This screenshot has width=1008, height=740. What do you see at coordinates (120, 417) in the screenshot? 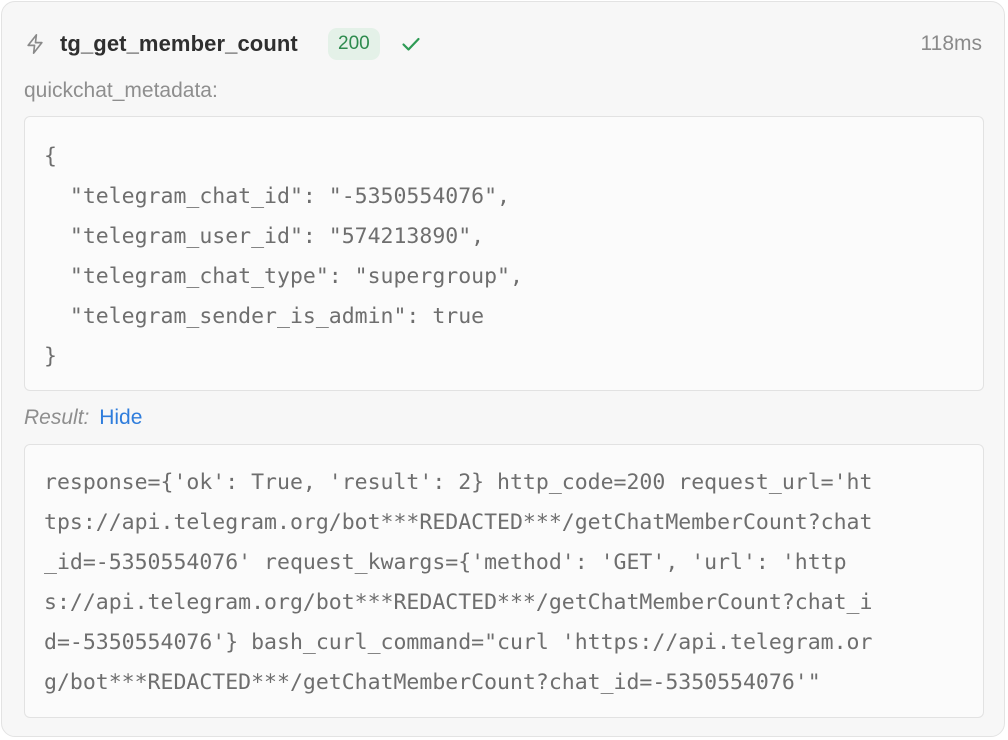
I see `hide-result-link: Hide` at bounding box center [120, 417].